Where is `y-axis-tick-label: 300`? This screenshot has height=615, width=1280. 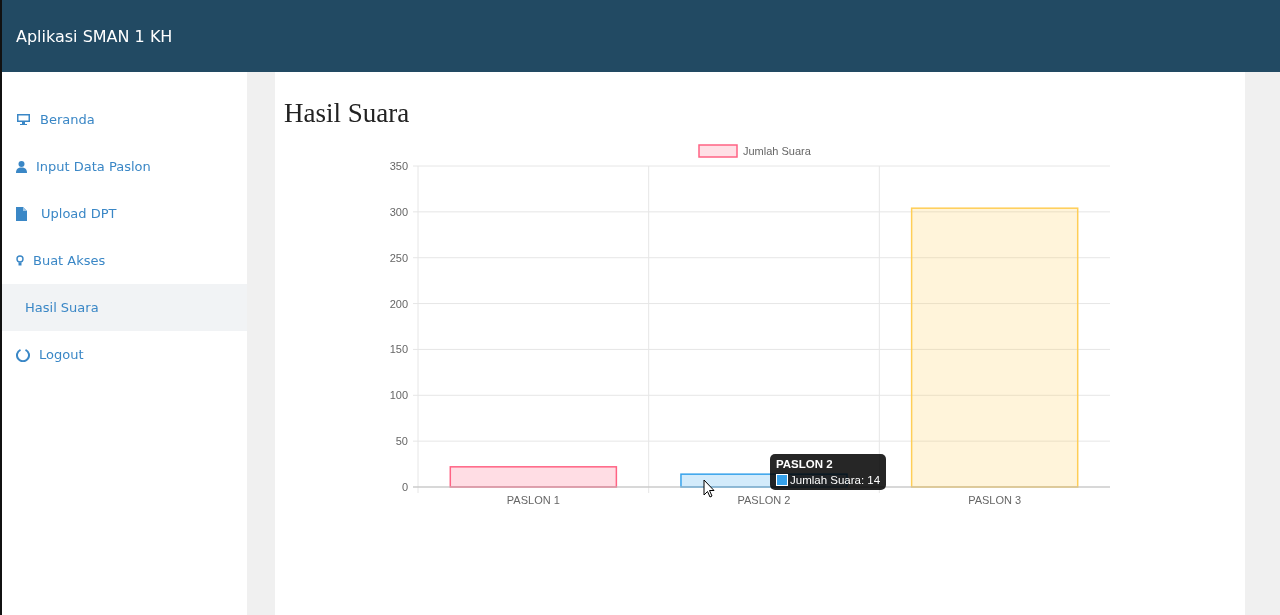
y-axis-tick-label: 300 is located at coordinates (398, 211).